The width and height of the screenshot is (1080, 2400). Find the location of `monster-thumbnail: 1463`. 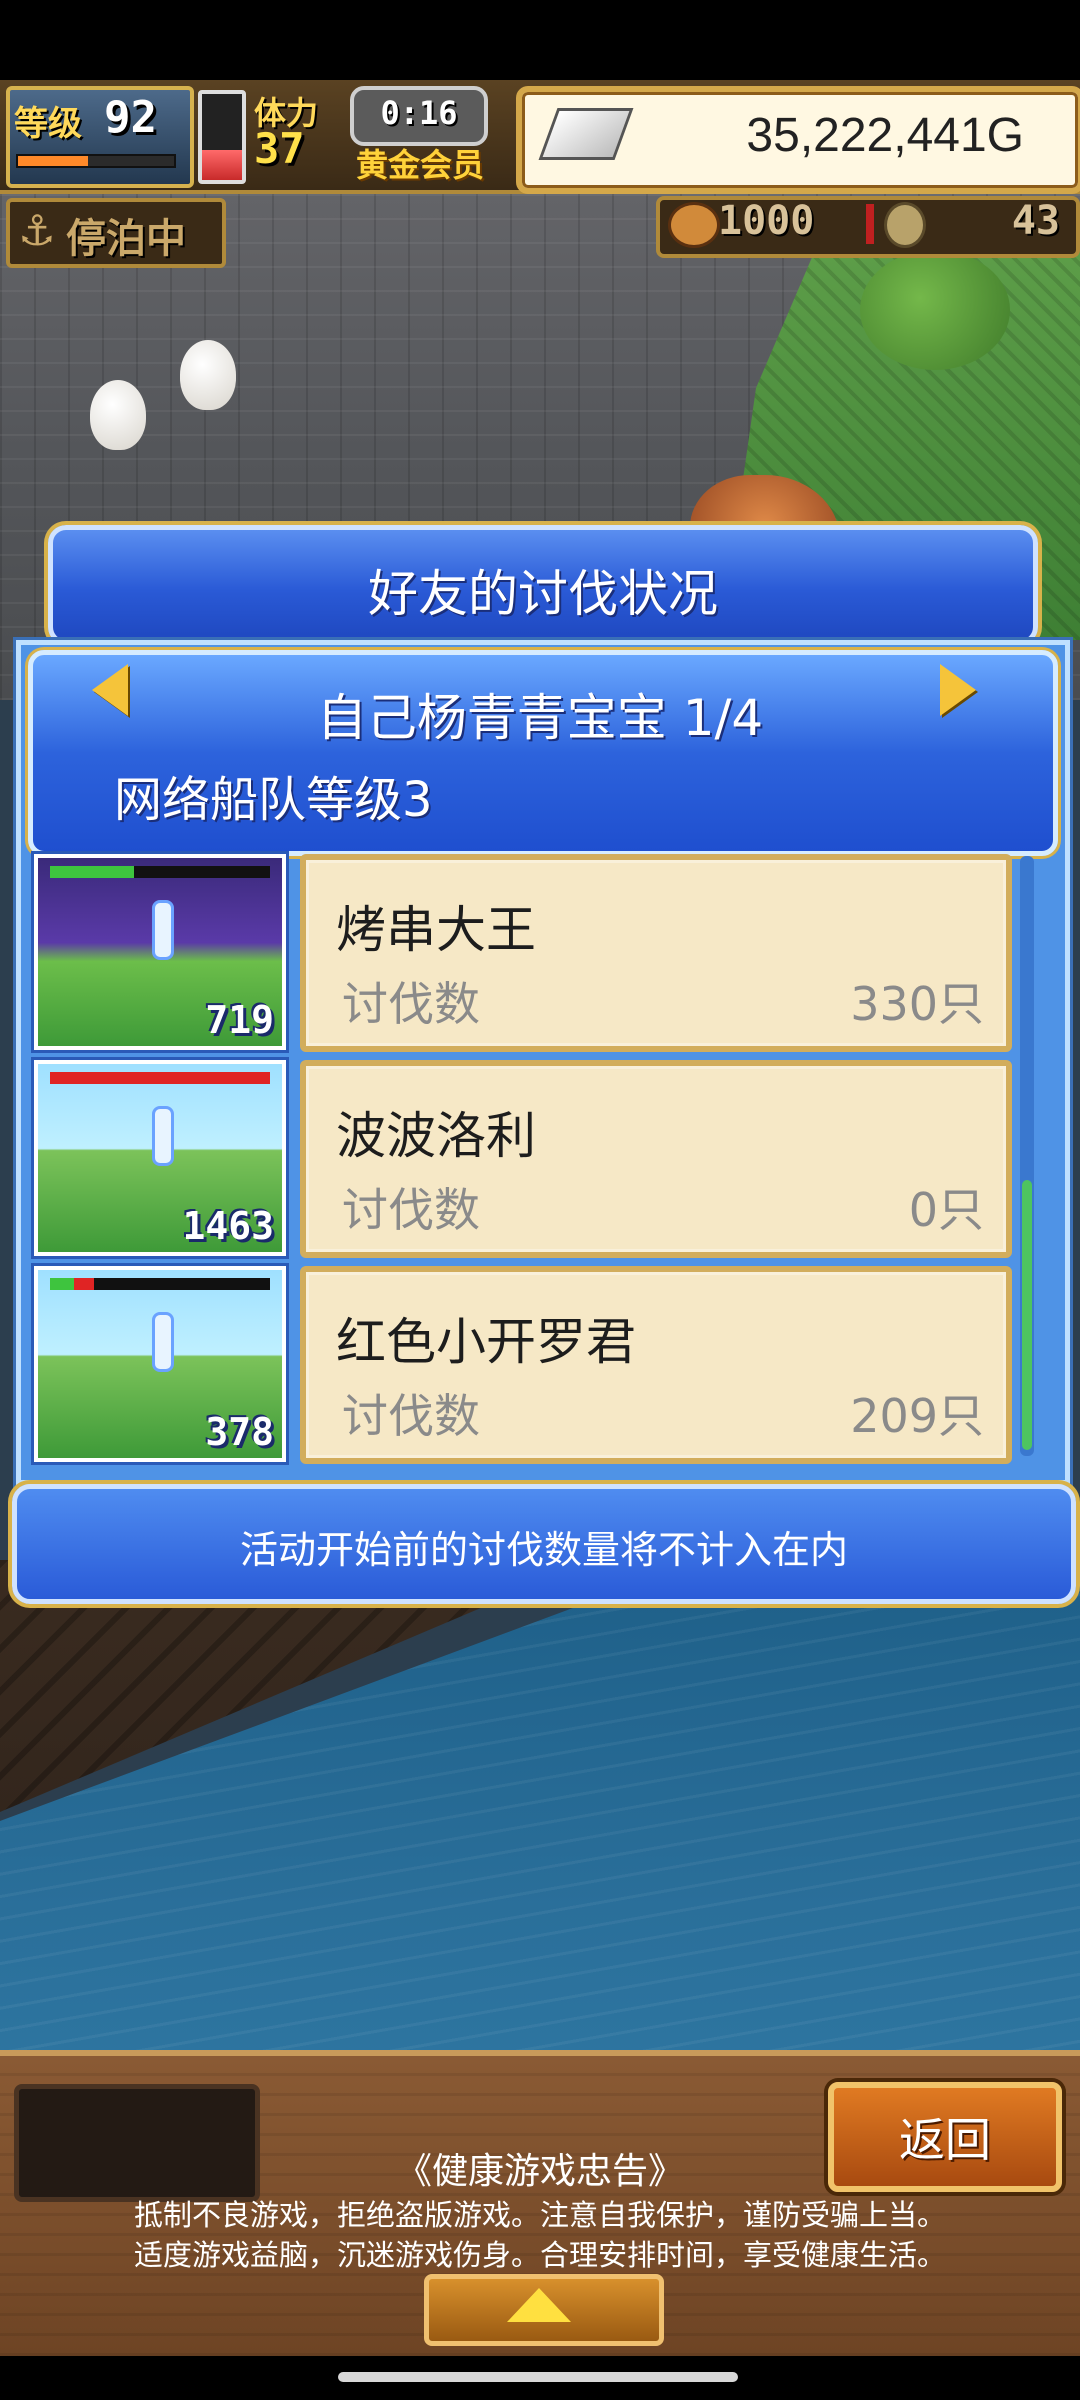

monster-thumbnail: 1463 is located at coordinates (160, 1158).